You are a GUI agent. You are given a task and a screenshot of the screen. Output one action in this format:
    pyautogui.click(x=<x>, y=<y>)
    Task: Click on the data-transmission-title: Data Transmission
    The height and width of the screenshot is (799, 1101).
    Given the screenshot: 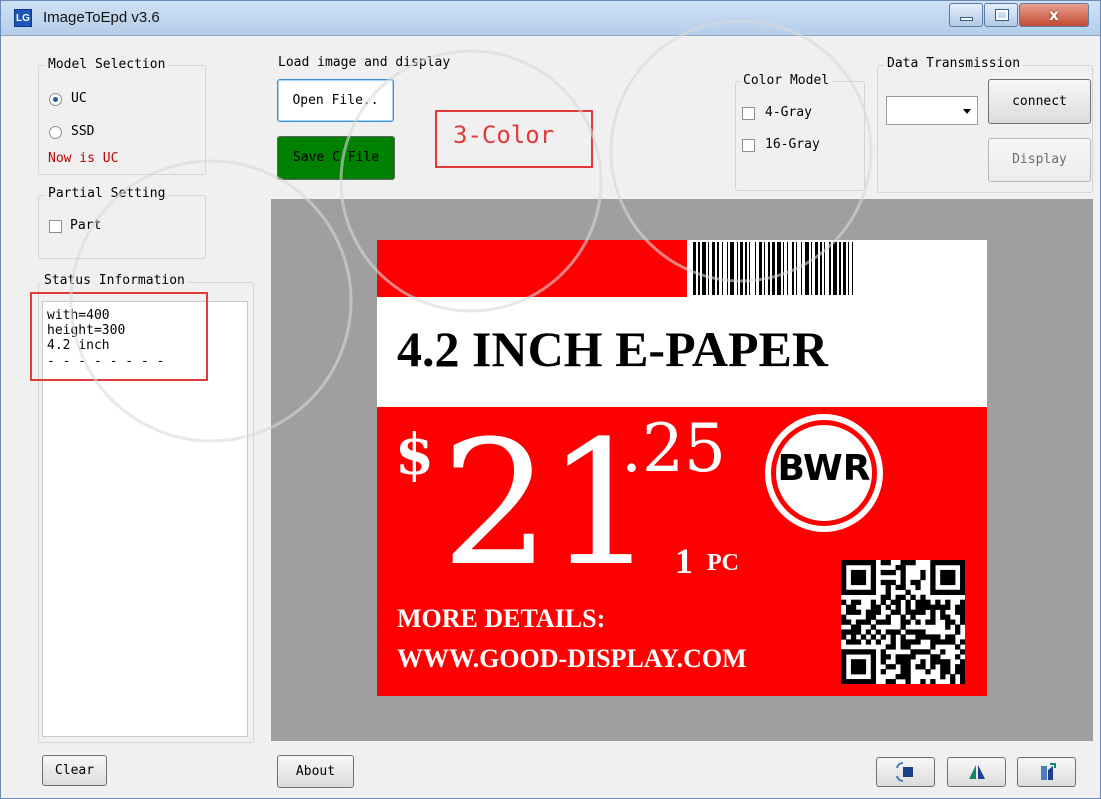 What is the action you would take?
    pyautogui.click(x=954, y=63)
    